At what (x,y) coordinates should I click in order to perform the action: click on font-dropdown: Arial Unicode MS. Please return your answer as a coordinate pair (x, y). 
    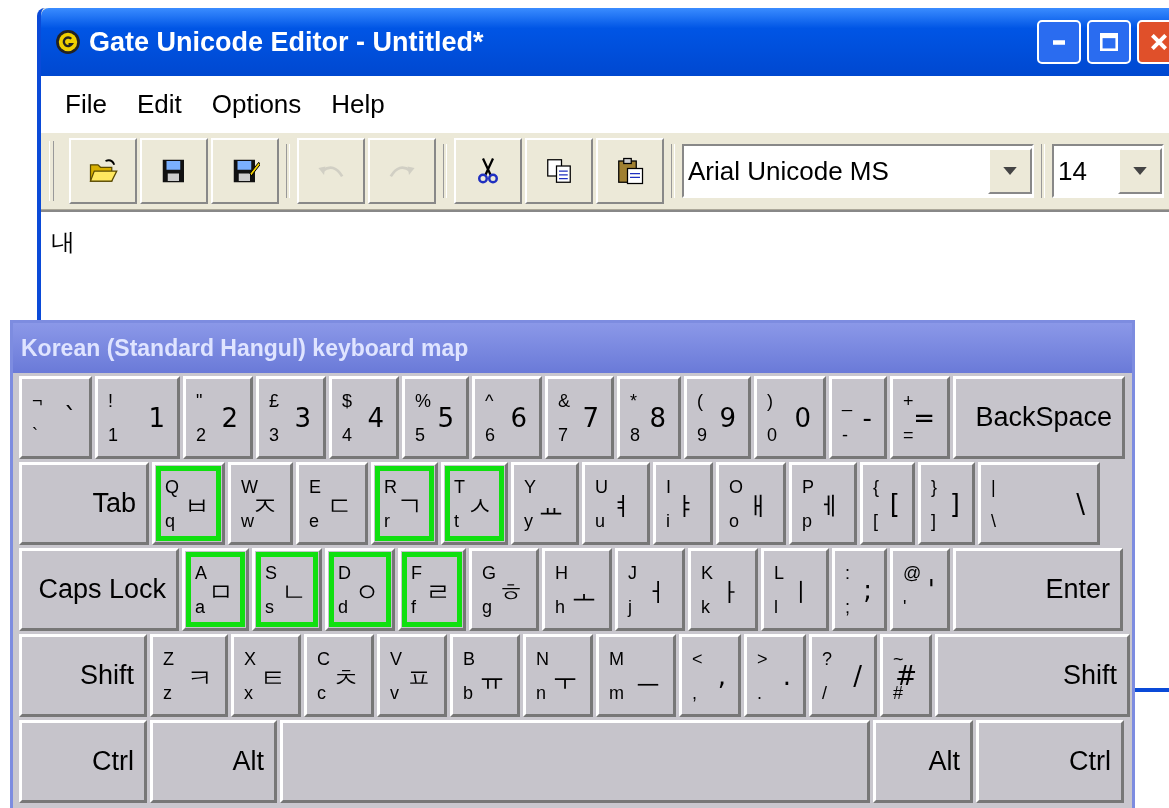
    Looking at the image, I should click on (858, 171).